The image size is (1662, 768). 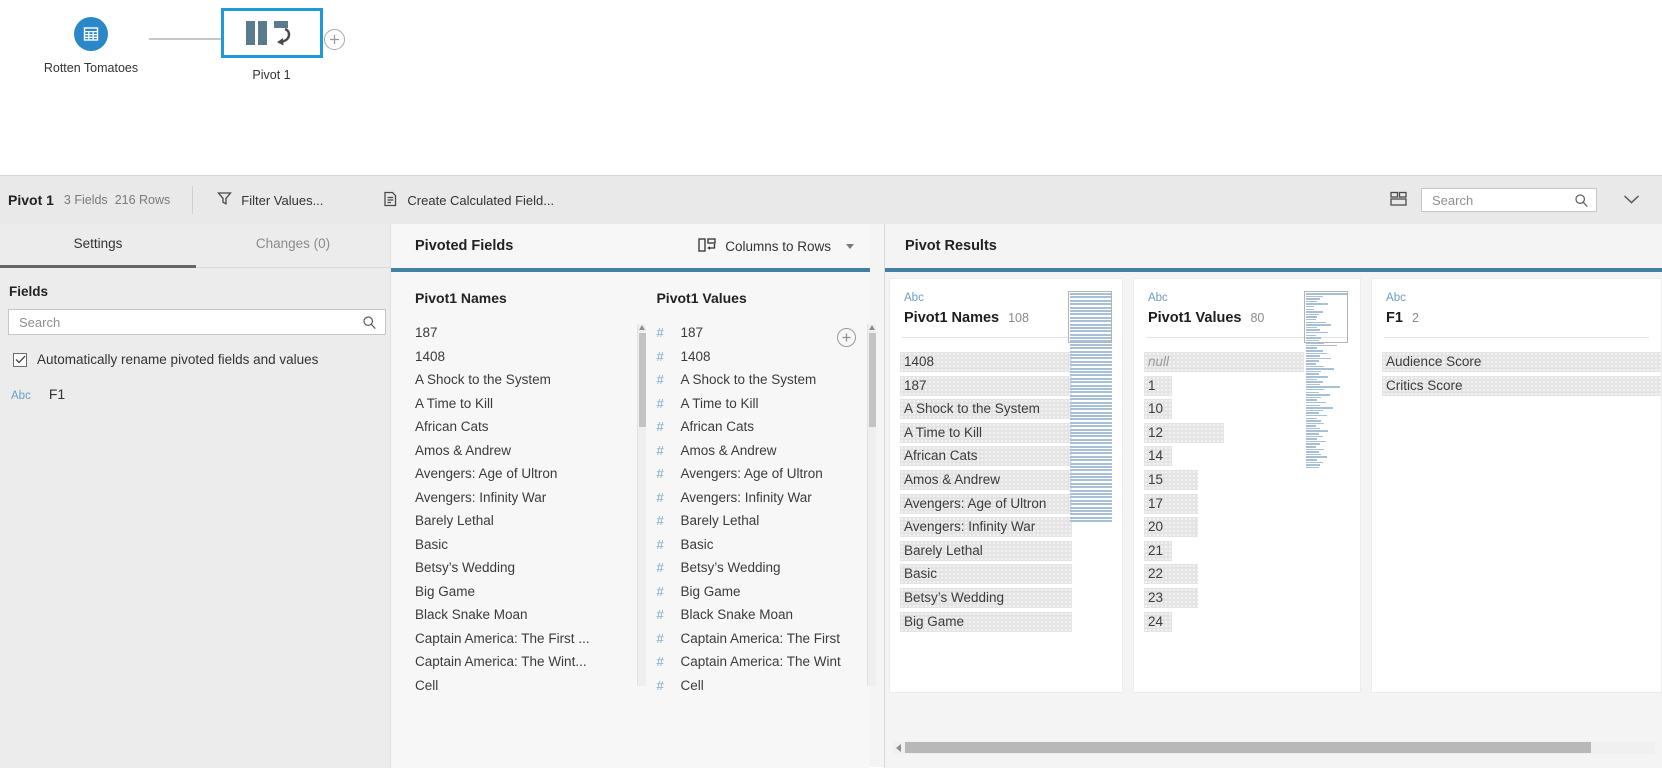 I want to click on number-hash-icon: #, so click(x=660, y=661).